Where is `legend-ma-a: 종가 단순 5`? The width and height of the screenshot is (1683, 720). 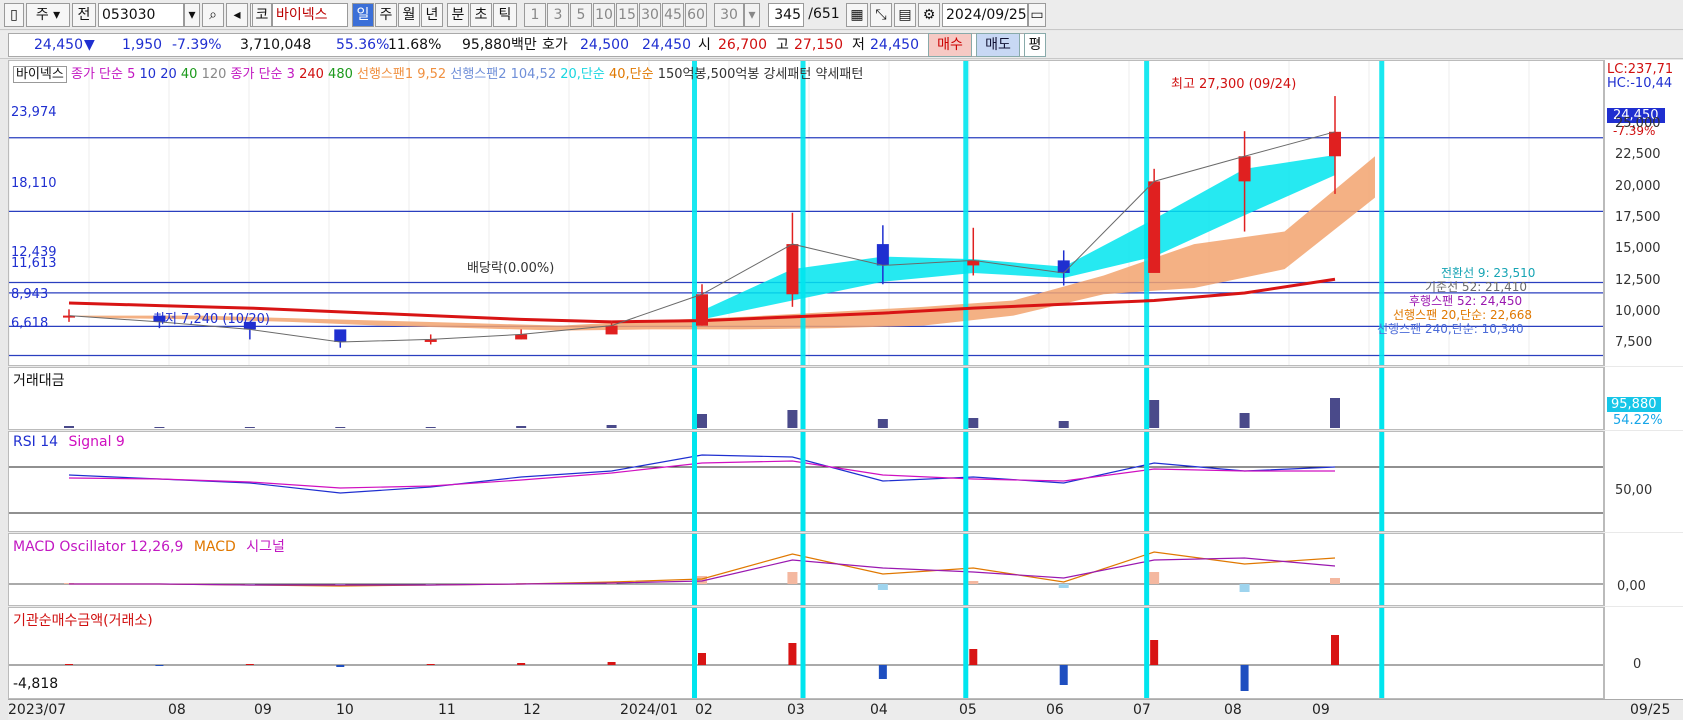 legend-ma-a: 종가 단순 5 is located at coordinates (103, 74).